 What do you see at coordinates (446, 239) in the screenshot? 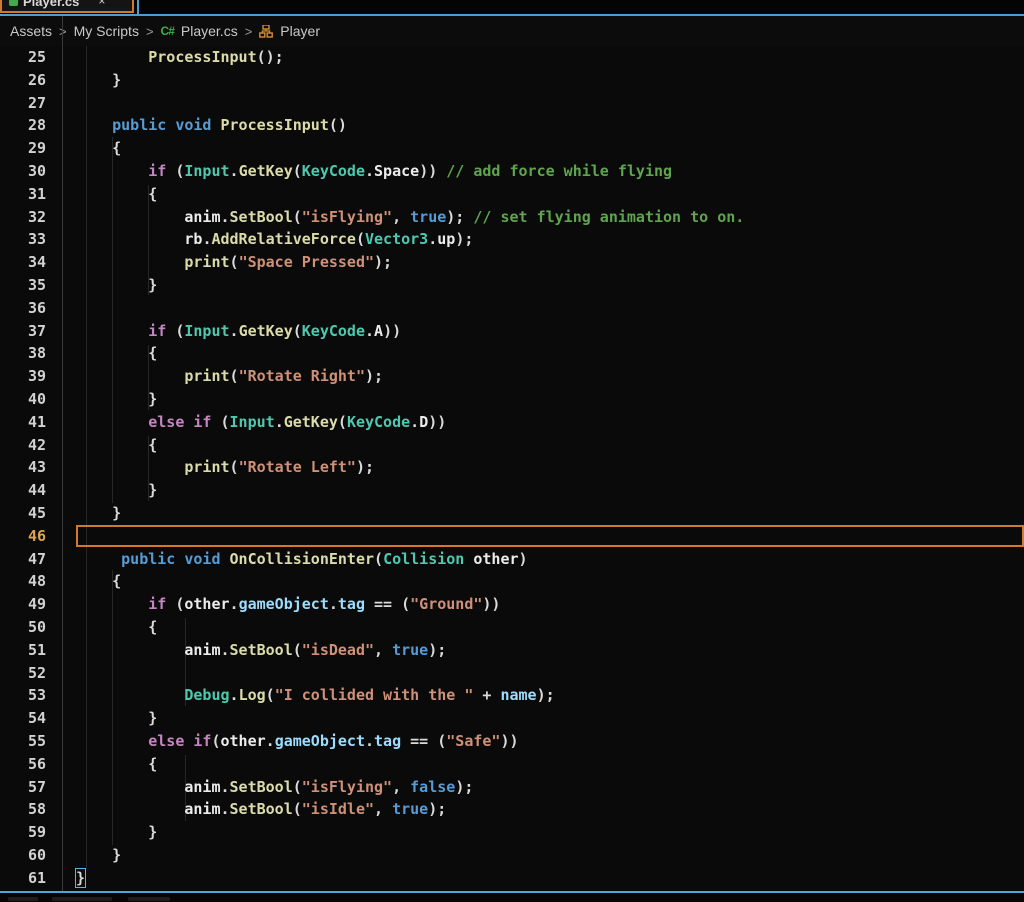
I see `code-token: up` at bounding box center [446, 239].